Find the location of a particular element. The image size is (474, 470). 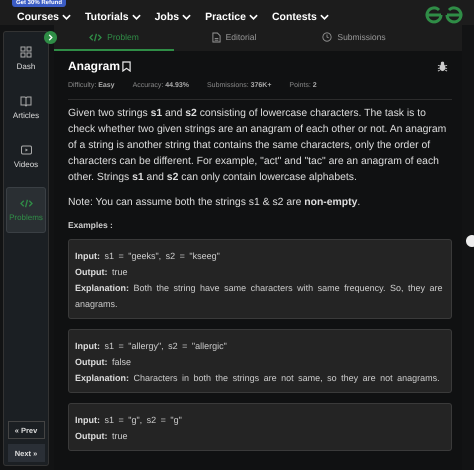

problem-title: Anagram is located at coordinates (94, 66).